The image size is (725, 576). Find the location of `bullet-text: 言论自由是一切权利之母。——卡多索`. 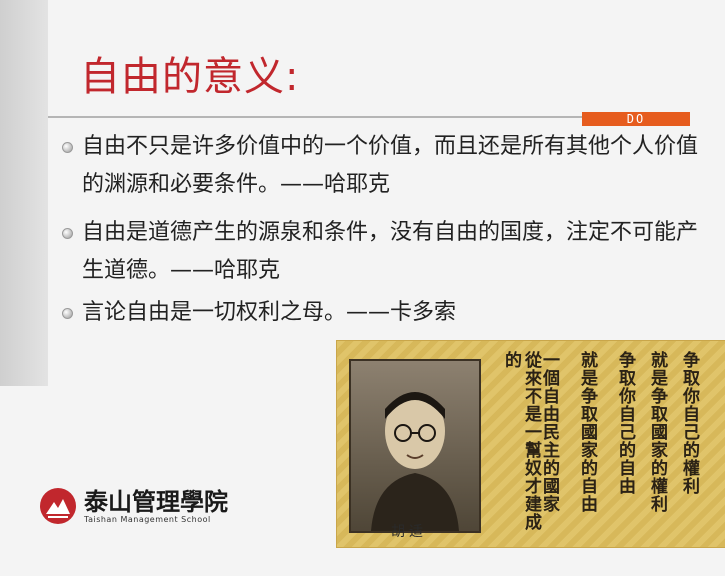

bullet-text: 言论自由是一切权利之母。——卡多索 is located at coordinates (269, 312).